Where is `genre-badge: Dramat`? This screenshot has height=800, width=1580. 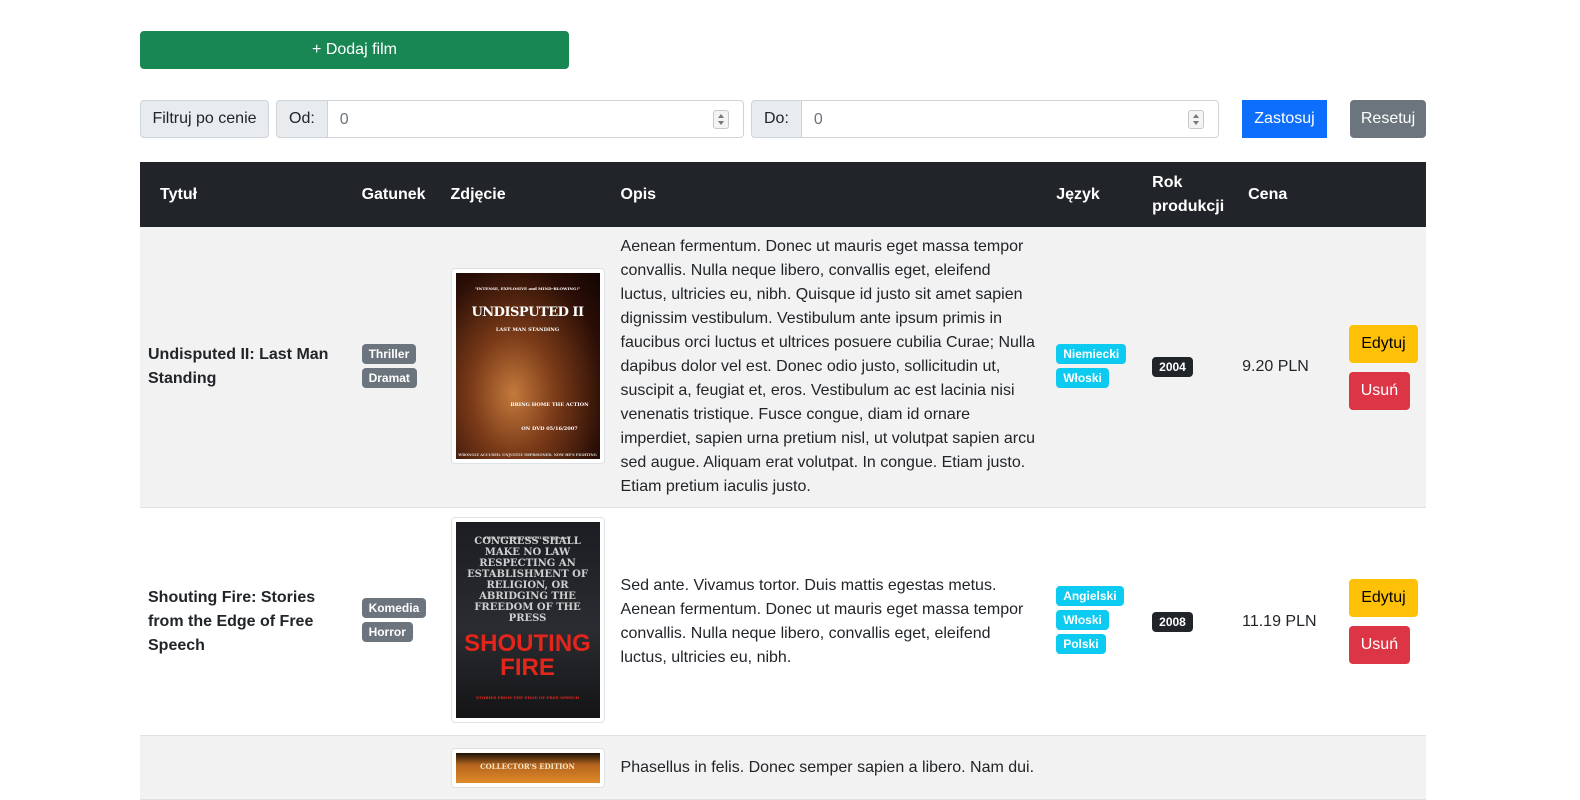 genre-badge: Dramat is located at coordinates (389, 377).